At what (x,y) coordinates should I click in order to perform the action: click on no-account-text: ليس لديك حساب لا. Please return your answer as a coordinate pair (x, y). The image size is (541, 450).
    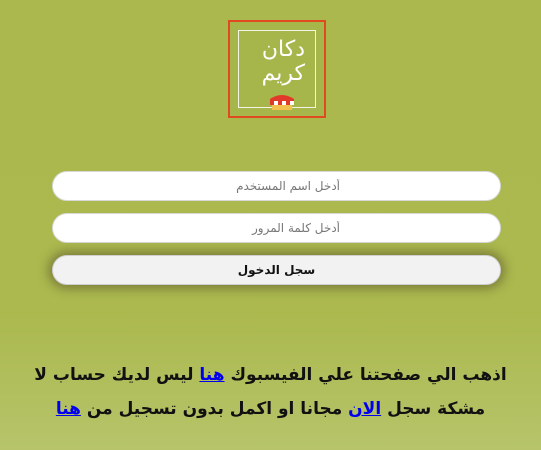
    Looking at the image, I should click on (117, 375).